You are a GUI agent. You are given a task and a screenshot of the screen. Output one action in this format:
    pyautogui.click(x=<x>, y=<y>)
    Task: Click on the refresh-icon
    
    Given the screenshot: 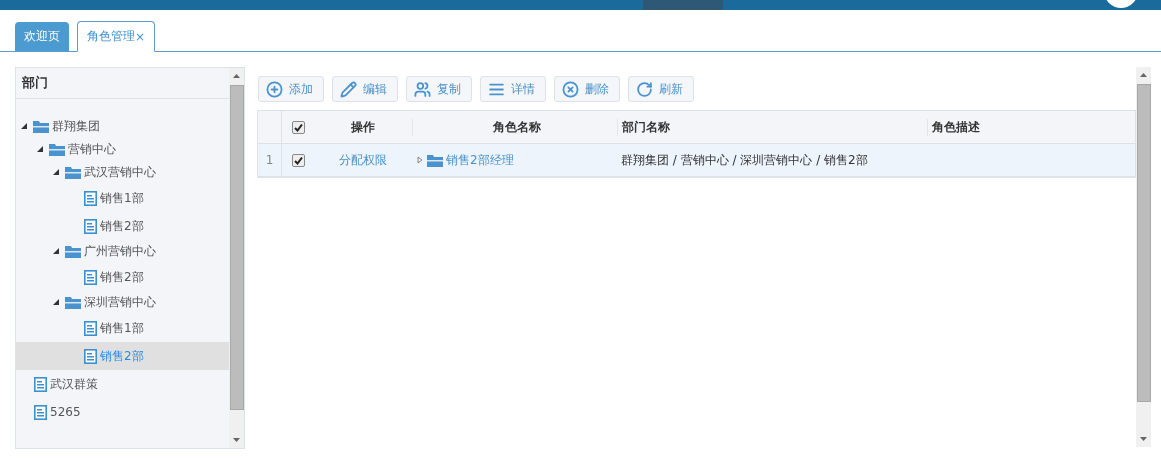 What is the action you would take?
    pyautogui.click(x=644, y=89)
    